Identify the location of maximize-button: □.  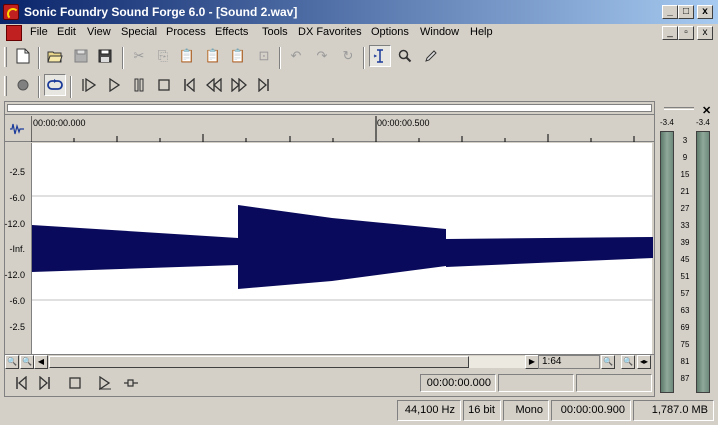
(686, 12).